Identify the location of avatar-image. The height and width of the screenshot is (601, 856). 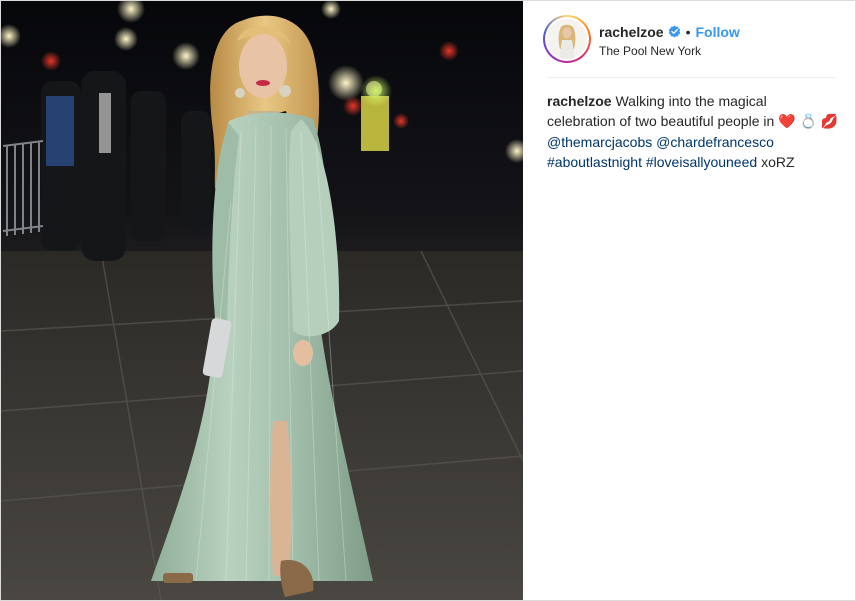
(567, 39).